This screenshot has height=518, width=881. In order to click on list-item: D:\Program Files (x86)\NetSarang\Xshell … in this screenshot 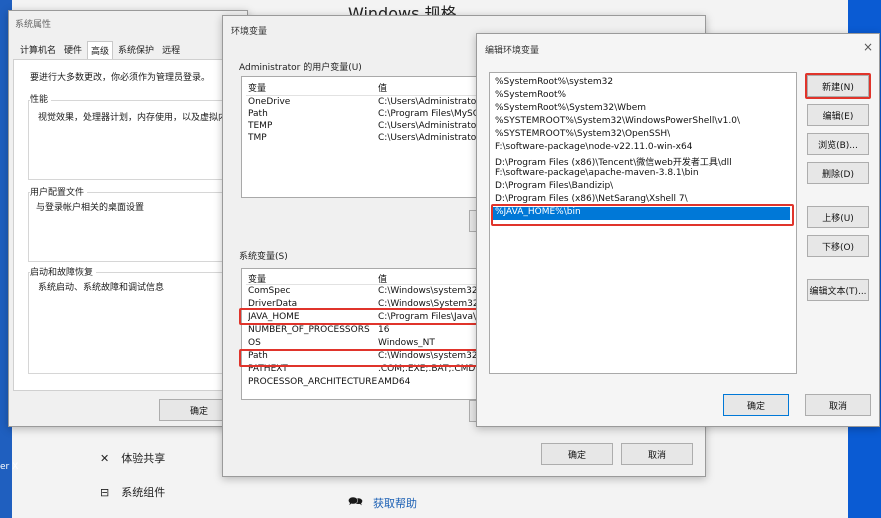, I will do `click(591, 199)`.